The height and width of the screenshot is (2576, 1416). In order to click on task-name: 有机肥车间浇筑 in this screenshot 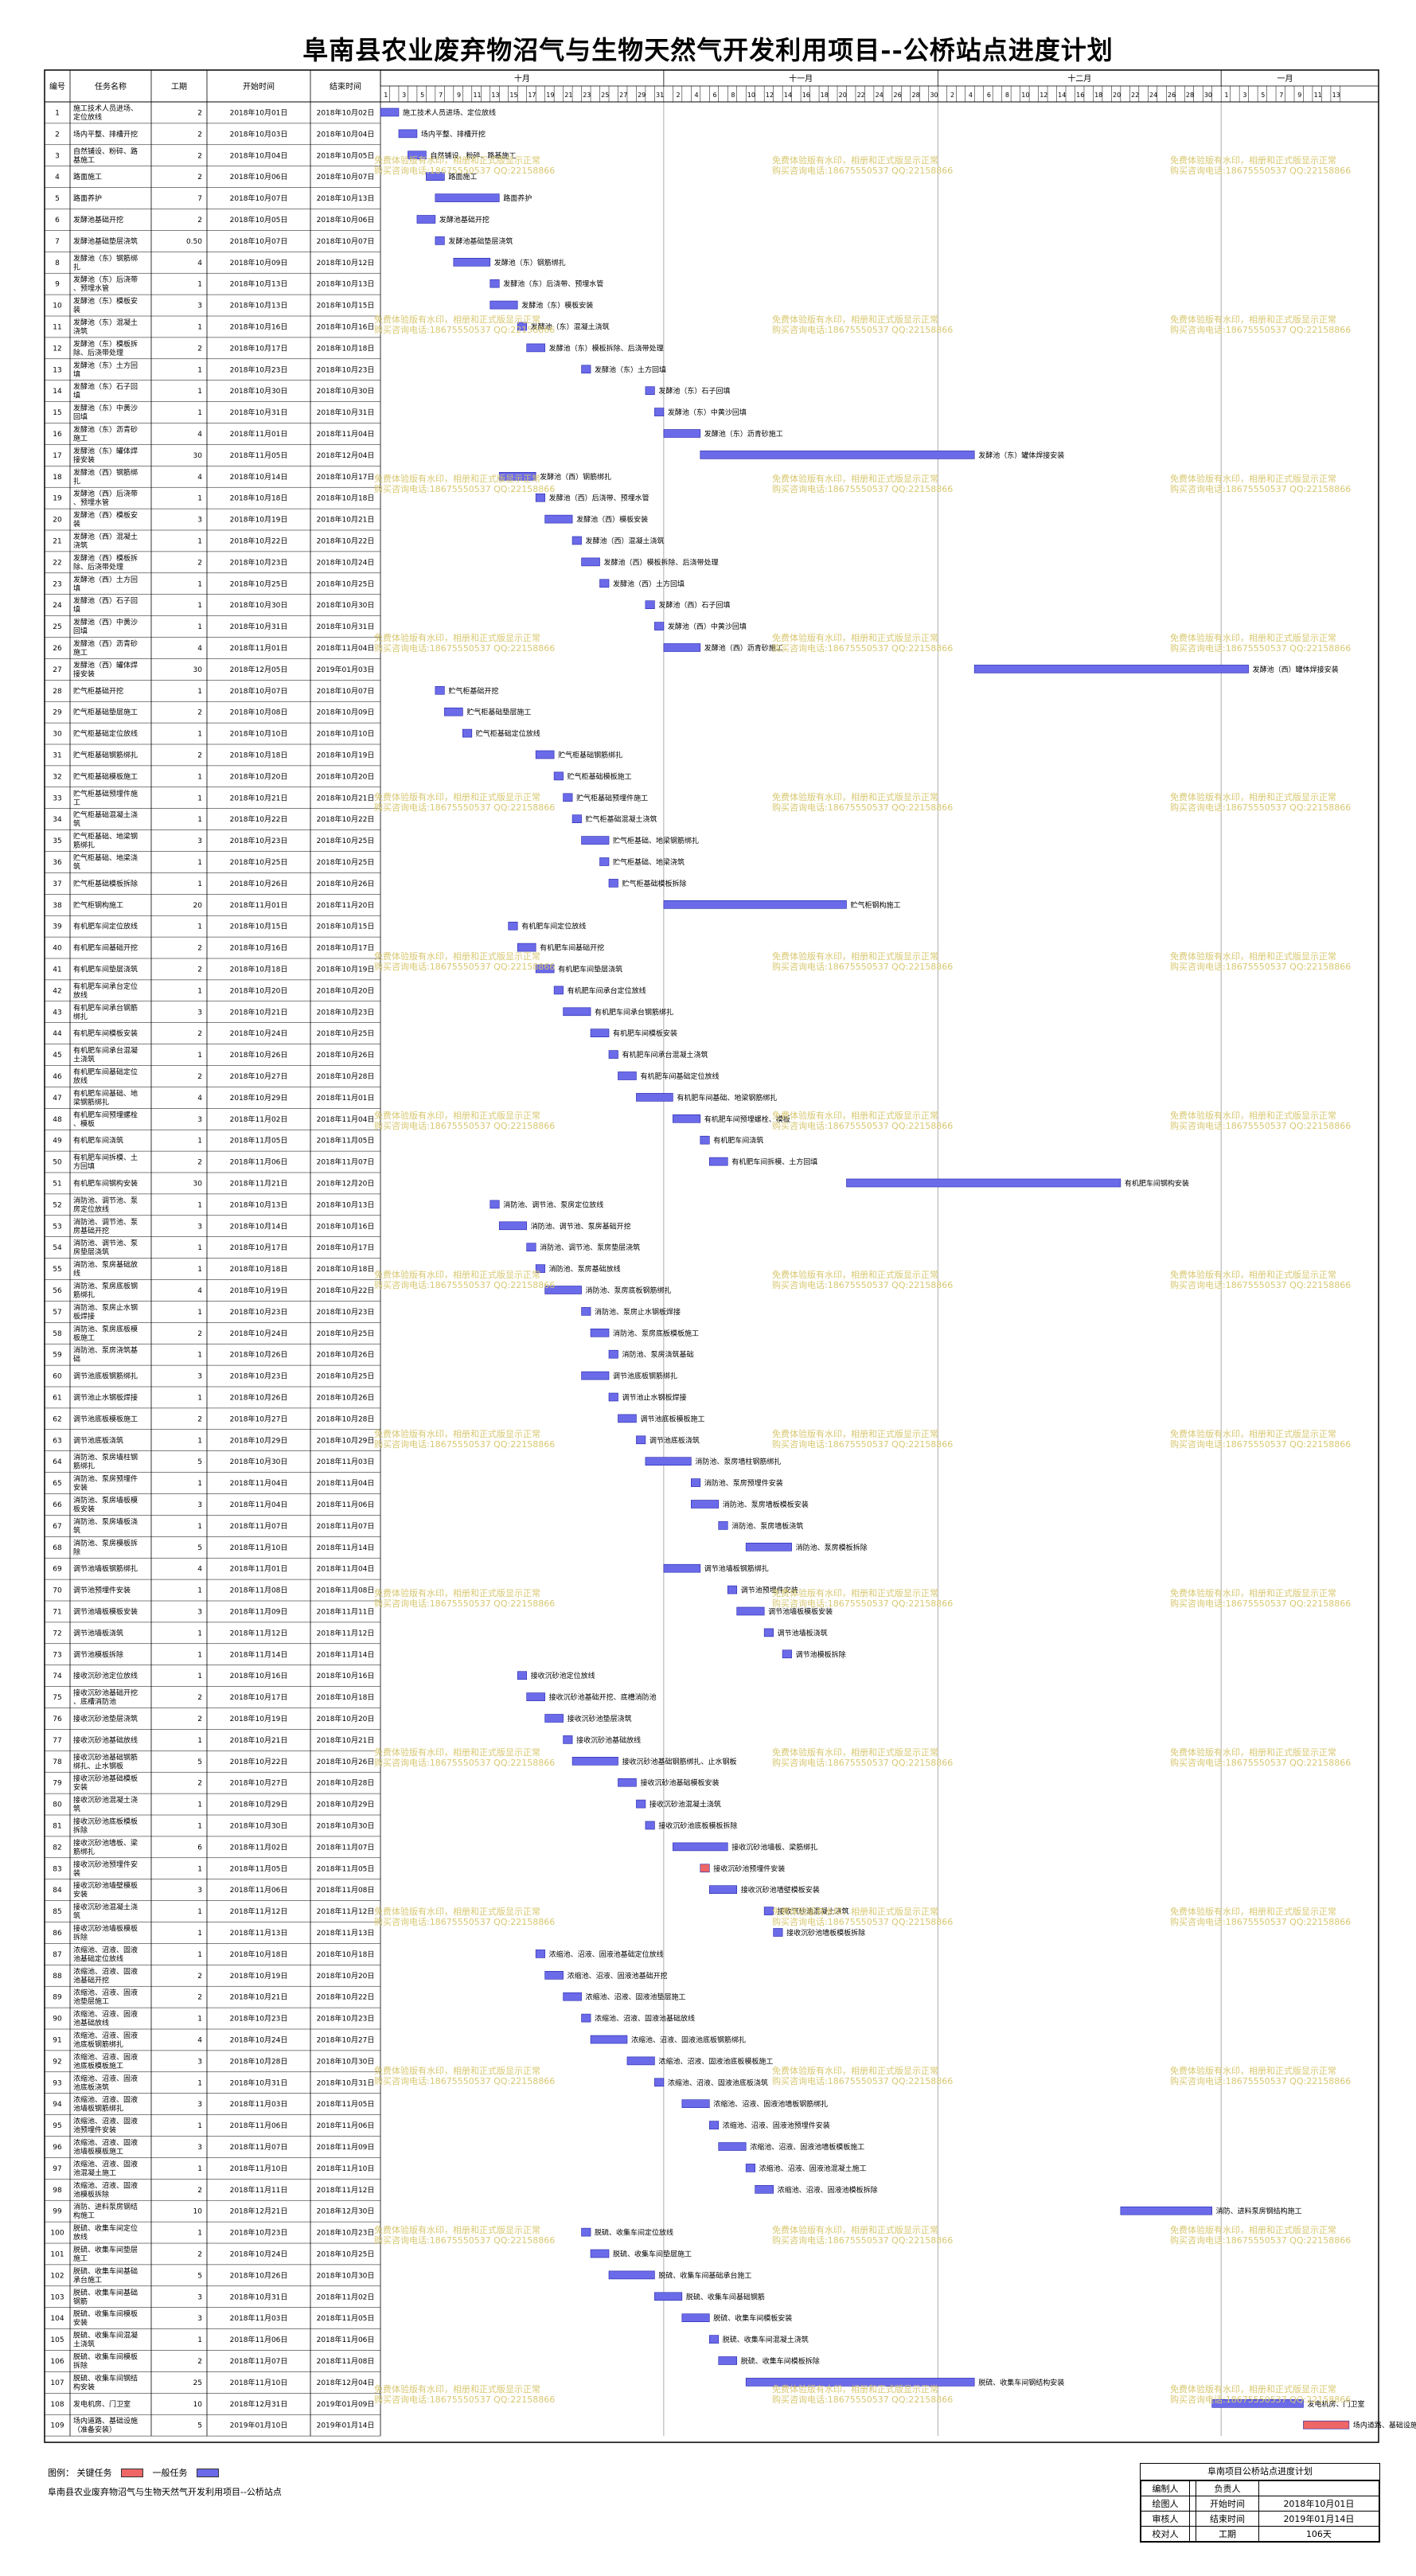, I will do `click(98, 1141)`.